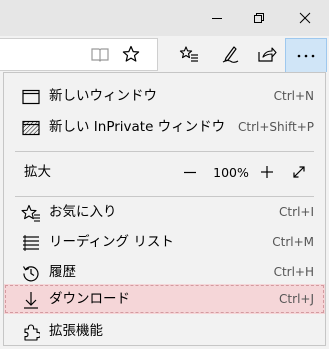  What do you see at coordinates (164, 299) in the screenshot?
I see `menu-item-downloads: ダウンロード Ctrl+J` at bounding box center [164, 299].